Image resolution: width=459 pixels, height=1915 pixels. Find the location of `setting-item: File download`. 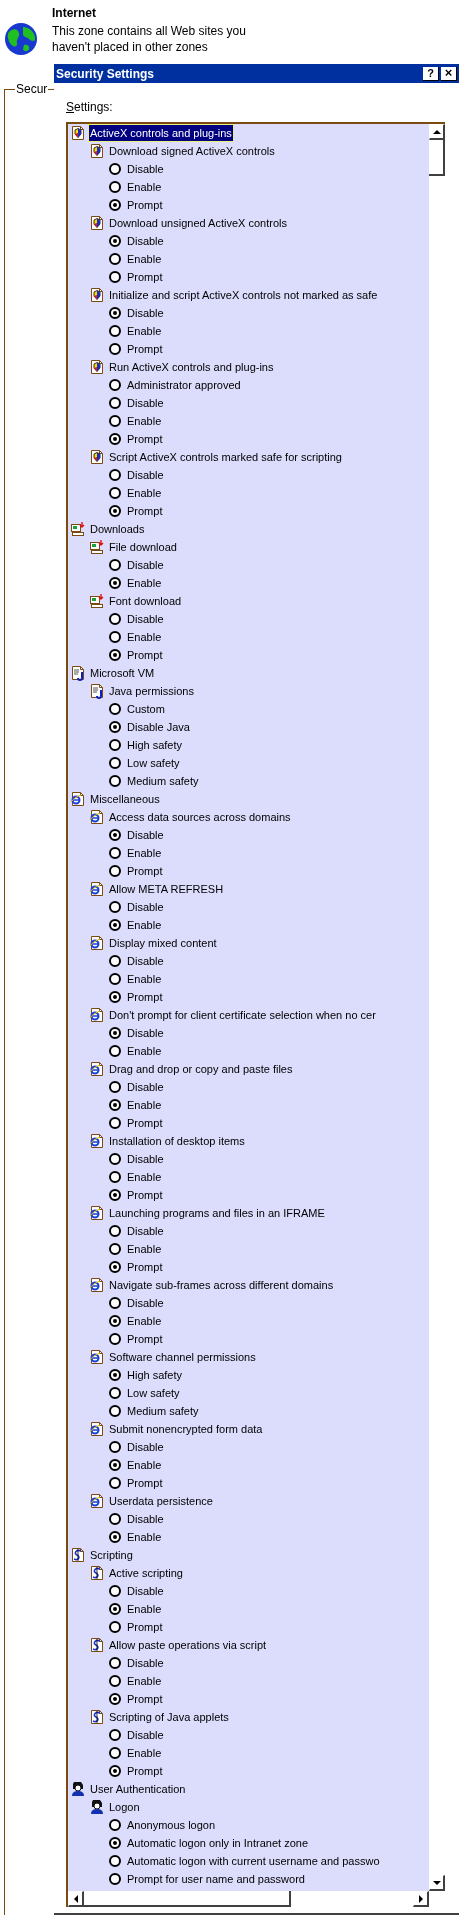

setting-item: File download is located at coordinates (143, 547).